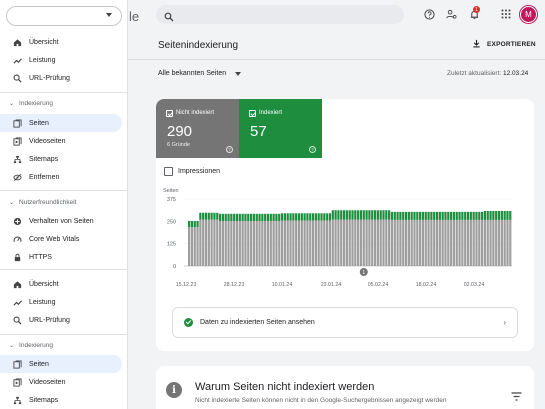 Image resolution: width=545 pixels, height=409 pixels. I want to click on chevron-right-icon: ›, so click(504, 322).